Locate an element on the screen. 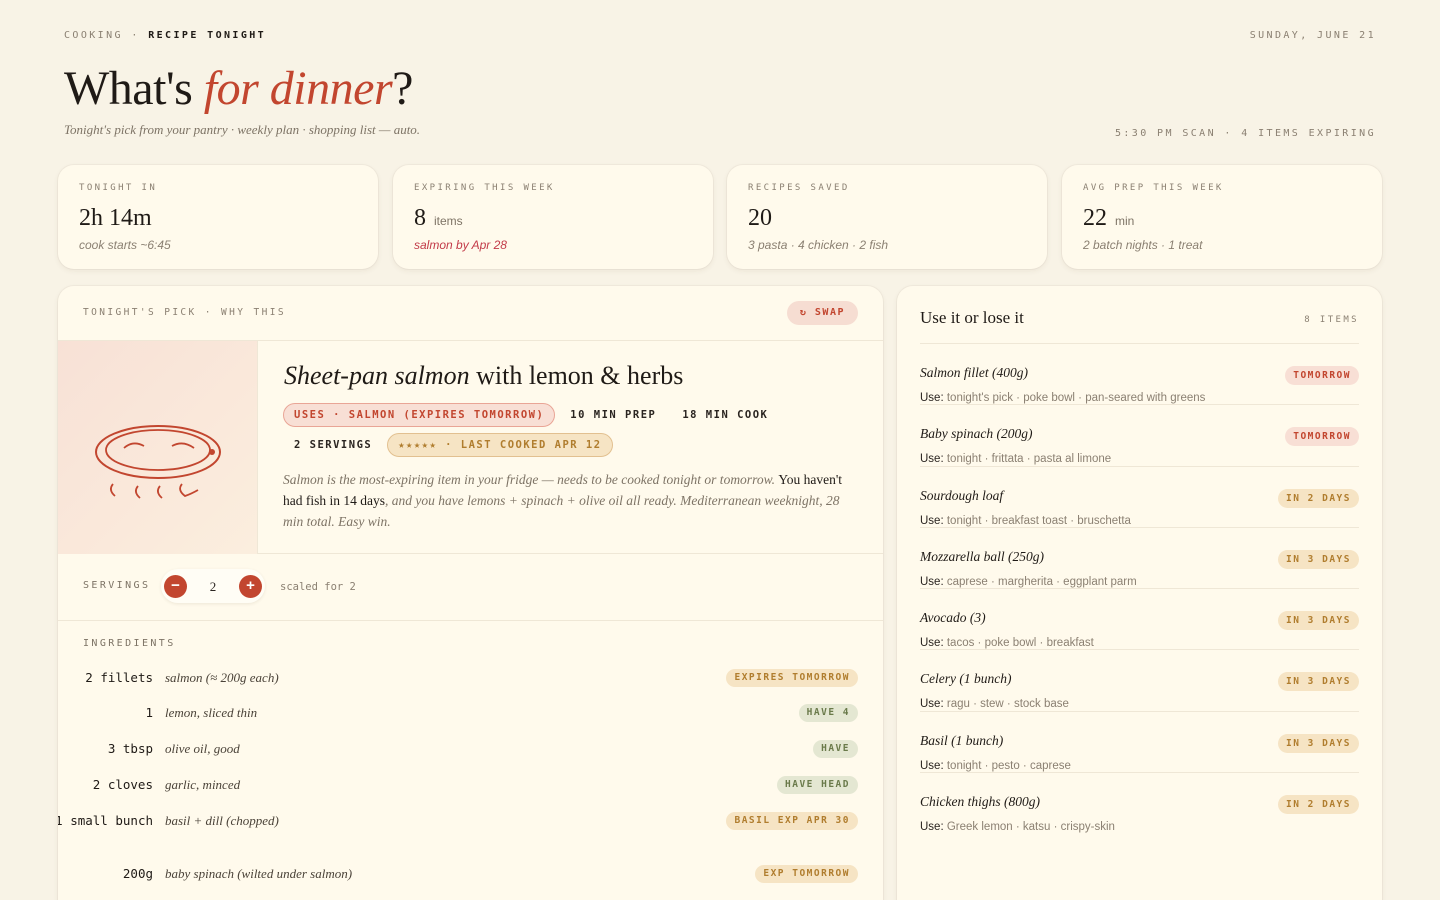 Image resolution: width=1440 pixels, height=900 pixels. ingredient-name: salmon (≈ 200g each) is located at coordinates (222, 677).